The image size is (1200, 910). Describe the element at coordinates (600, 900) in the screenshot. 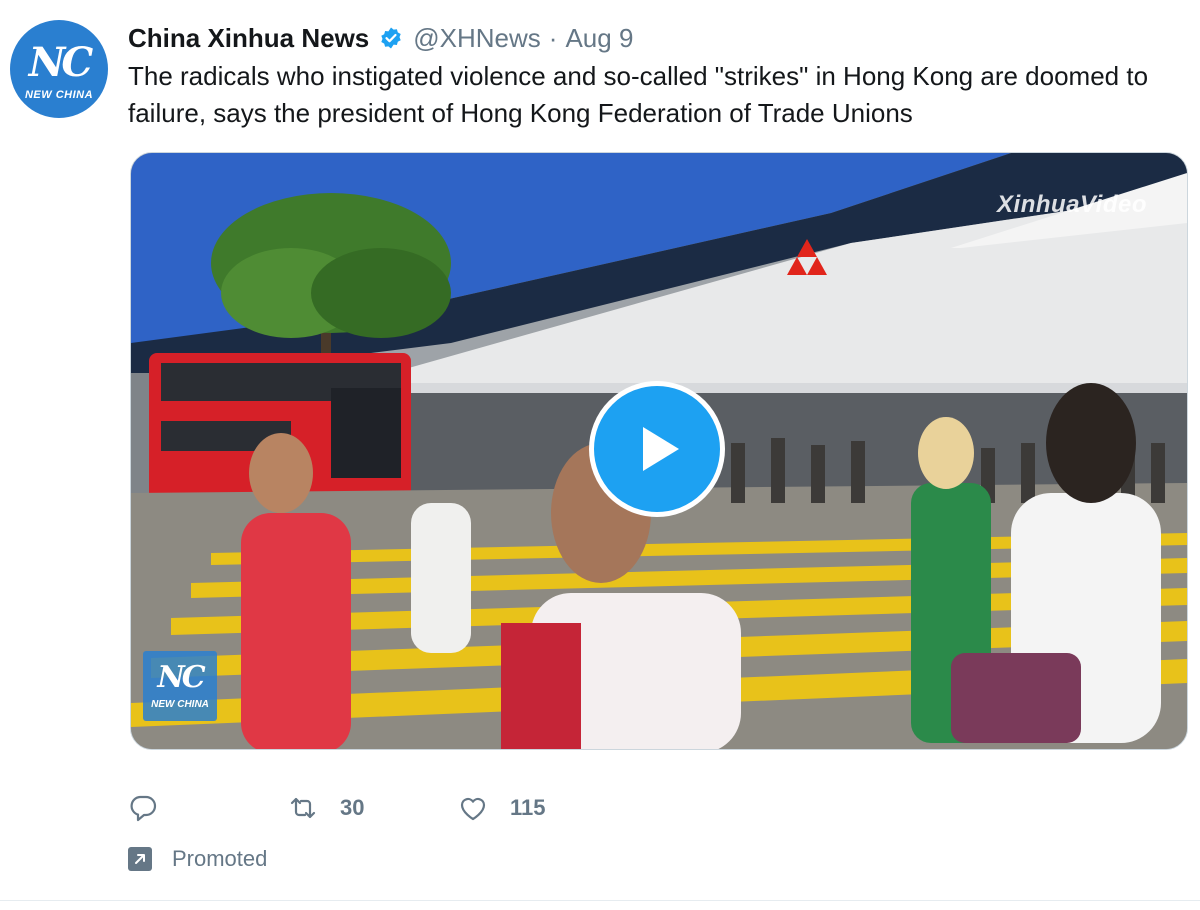

I see `tweet-divider` at that location.